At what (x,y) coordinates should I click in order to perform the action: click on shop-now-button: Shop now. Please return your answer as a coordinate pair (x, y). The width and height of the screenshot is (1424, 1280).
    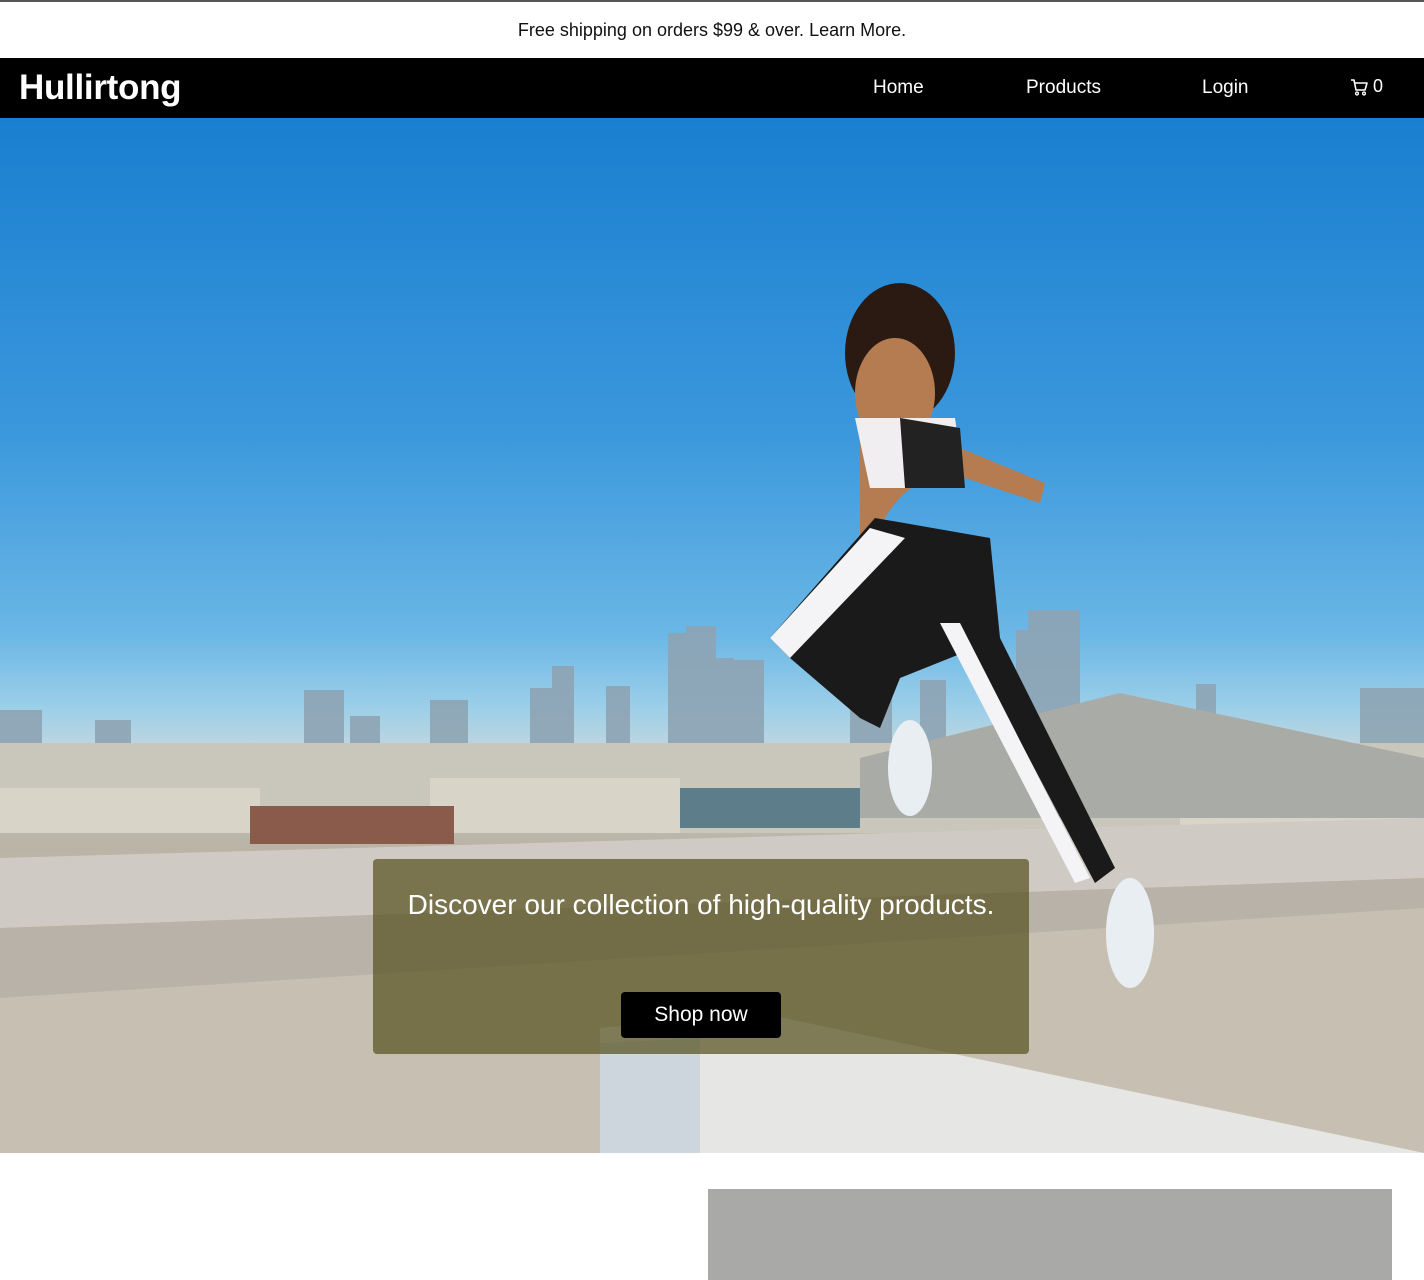
    Looking at the image, I should click on (701, 1015).